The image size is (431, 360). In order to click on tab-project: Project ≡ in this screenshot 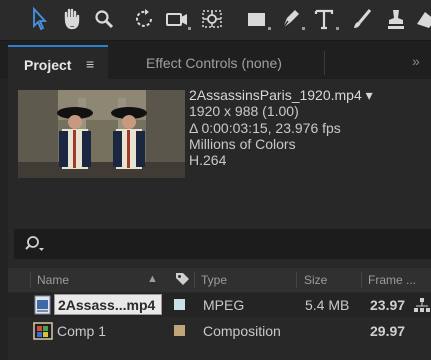, I will do `click(58, 62)`.